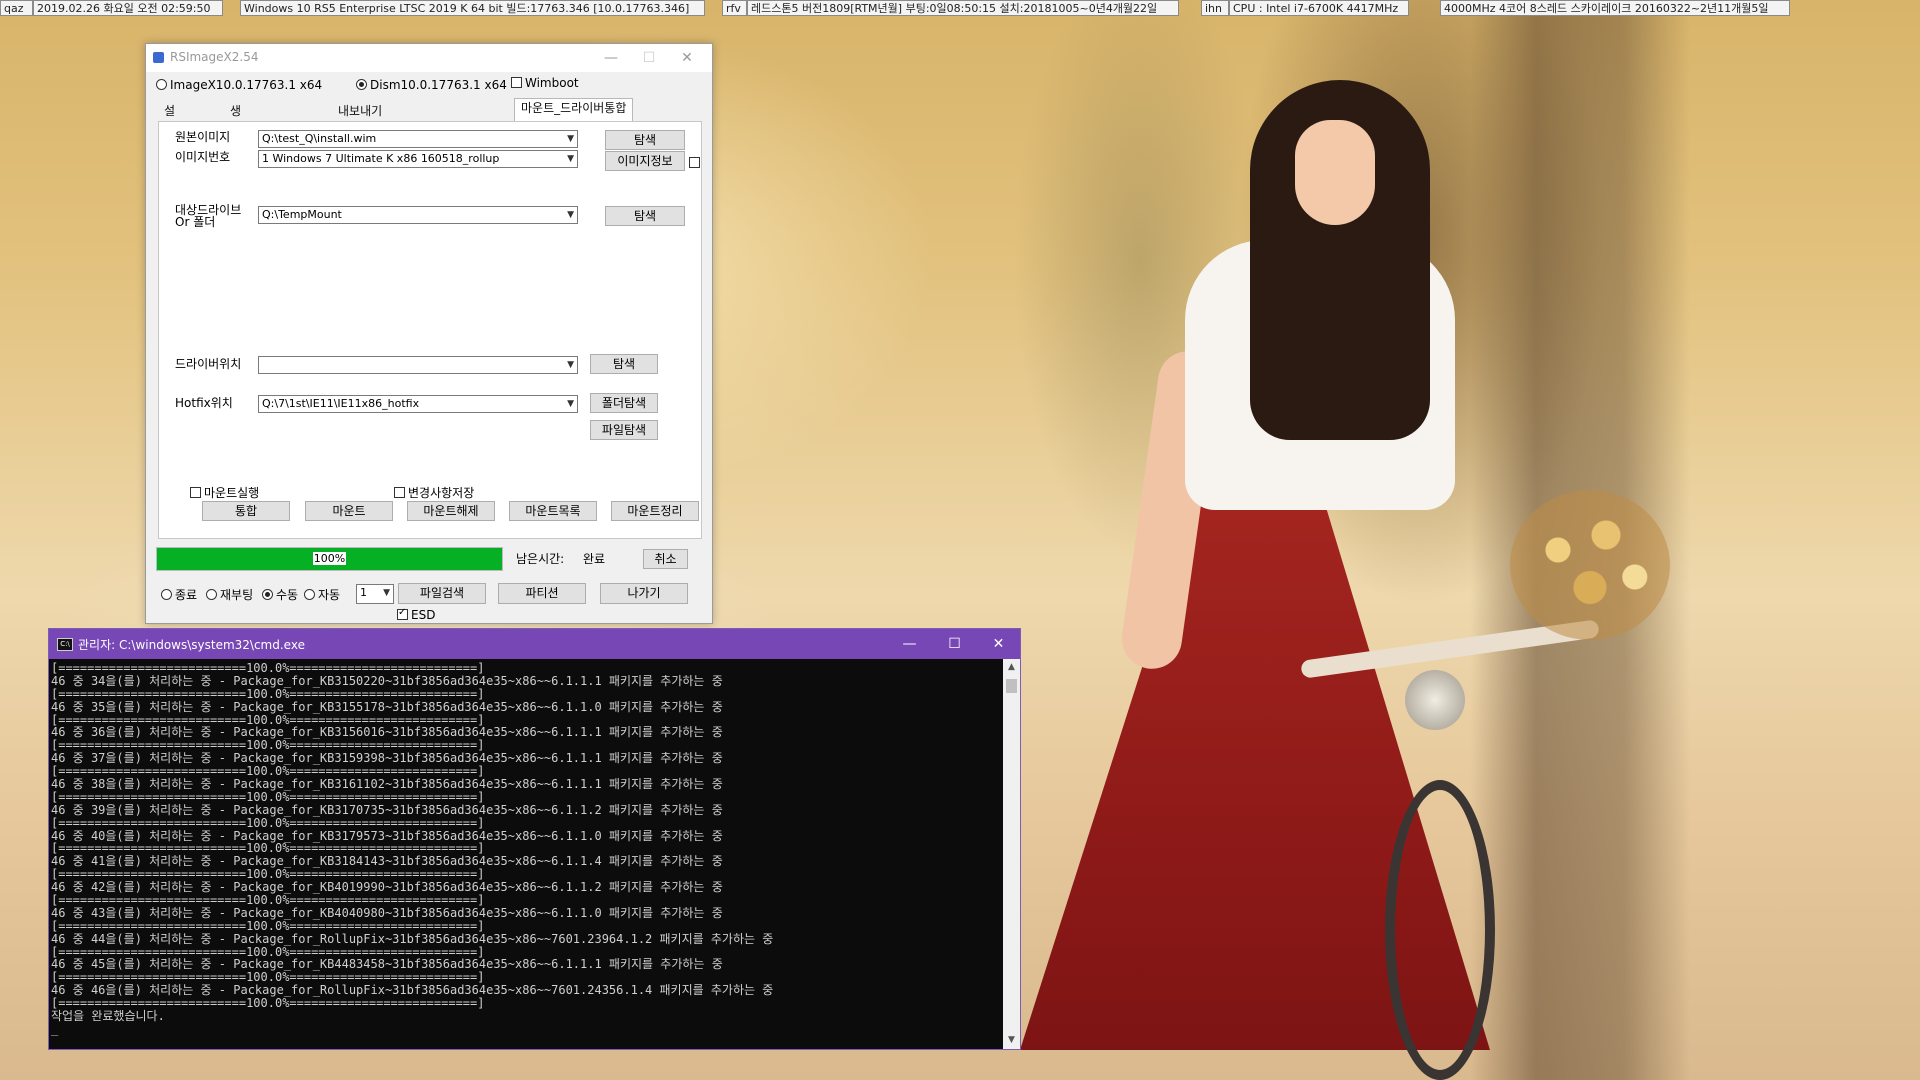 Image resolution: width=1920 pixels, height=1080 pixels. What do you see at coordinates (246, 84) in the screenshot?
I see `radio-label: ImageX10.0.17763.1 x64` at bounding box center [246, 84].